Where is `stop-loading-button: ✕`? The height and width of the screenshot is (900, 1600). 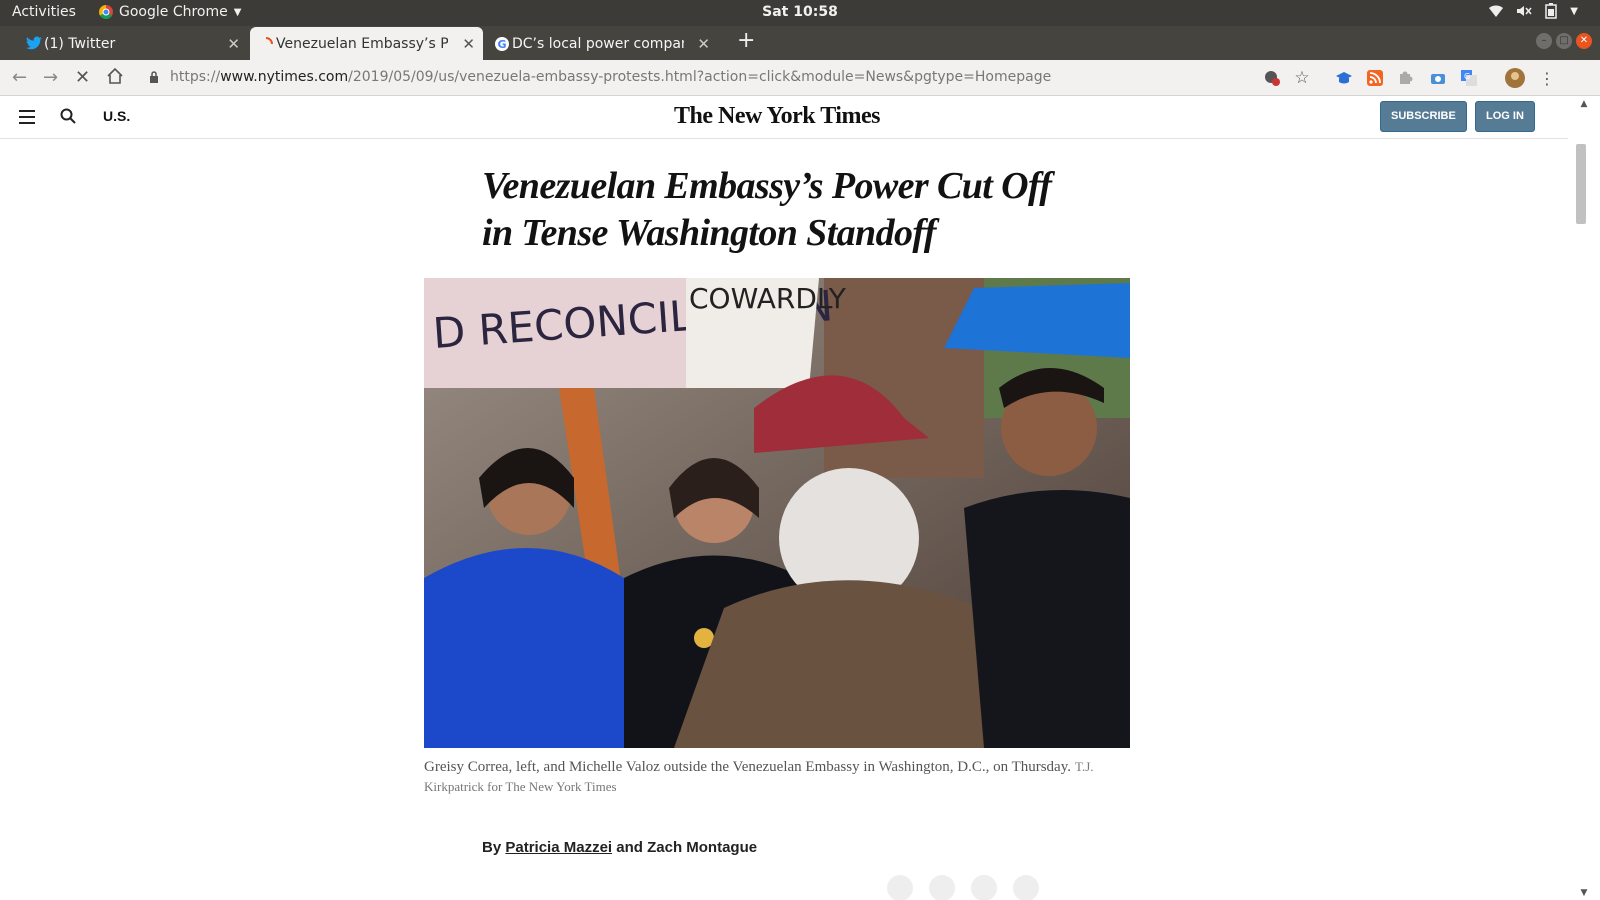 stop-loading-button: ✕ is located at coordinates (82, 77).